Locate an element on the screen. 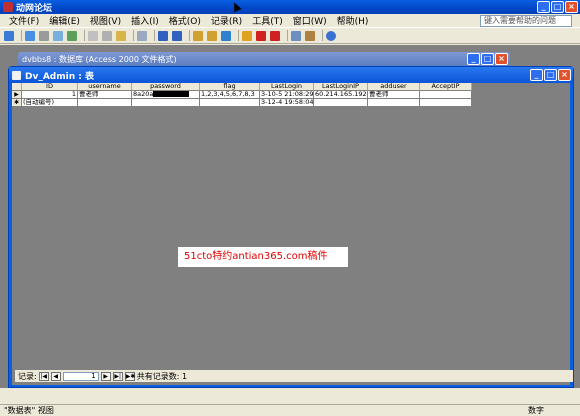 Image resolution: width=580 pixels, height=416 pixels. table-maximize-button: □ is located at coordinates (550, 75).